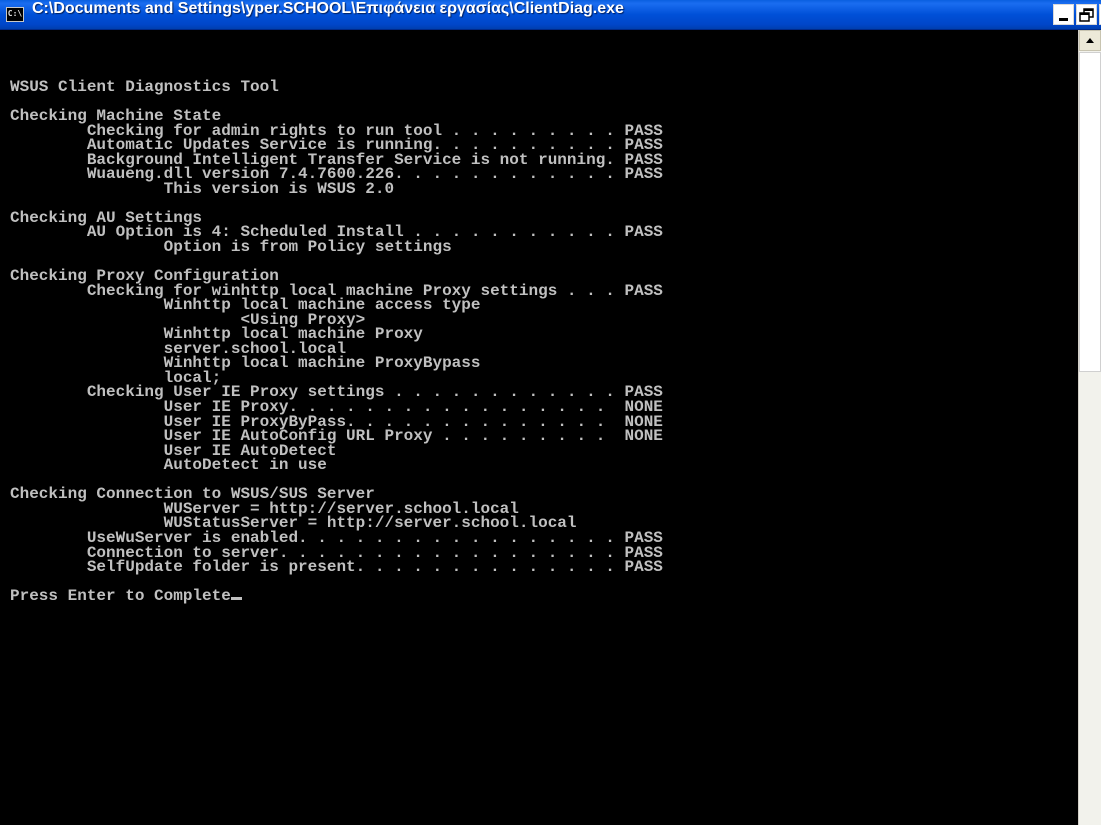 The height and width of the screenshot is (825, 1101). I want to click on console-line: AutoDetect in use, so click(245, 465).